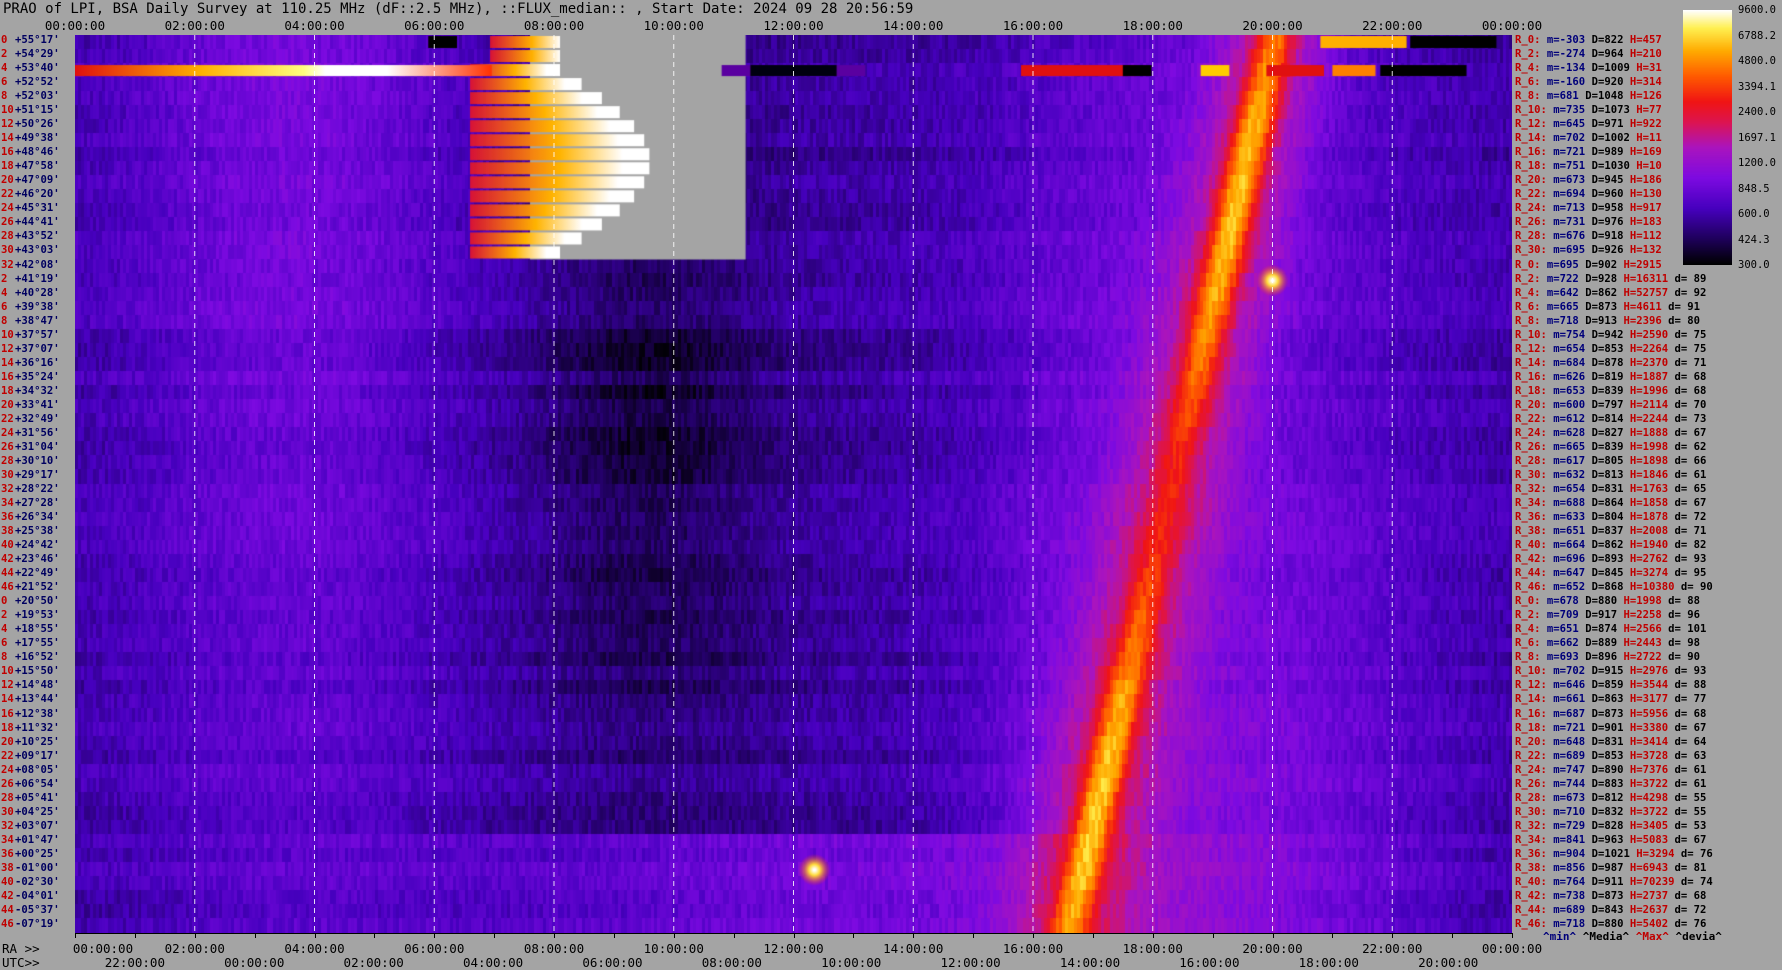 The height and width of the screenshot is (970, 1782). What do you see at coordinates (1614, 350) in the screenshot?
I see `beam-stat-row: R_12: m=654 D=853 H=2264 d= 75` at bounding box center [1614, 350].